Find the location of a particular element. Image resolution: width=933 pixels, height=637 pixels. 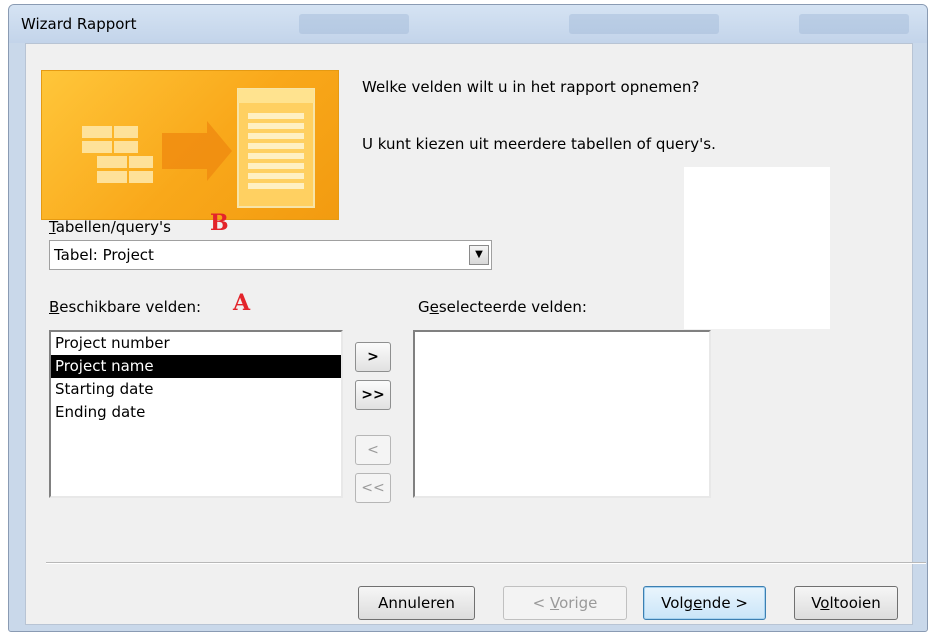

report-wizard-illustration is located at coordinates (198, 148).